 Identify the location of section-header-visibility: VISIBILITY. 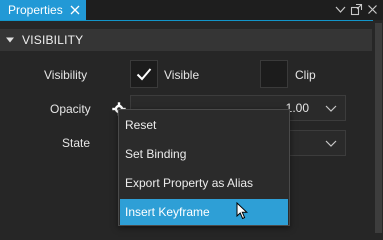
(186, 40).